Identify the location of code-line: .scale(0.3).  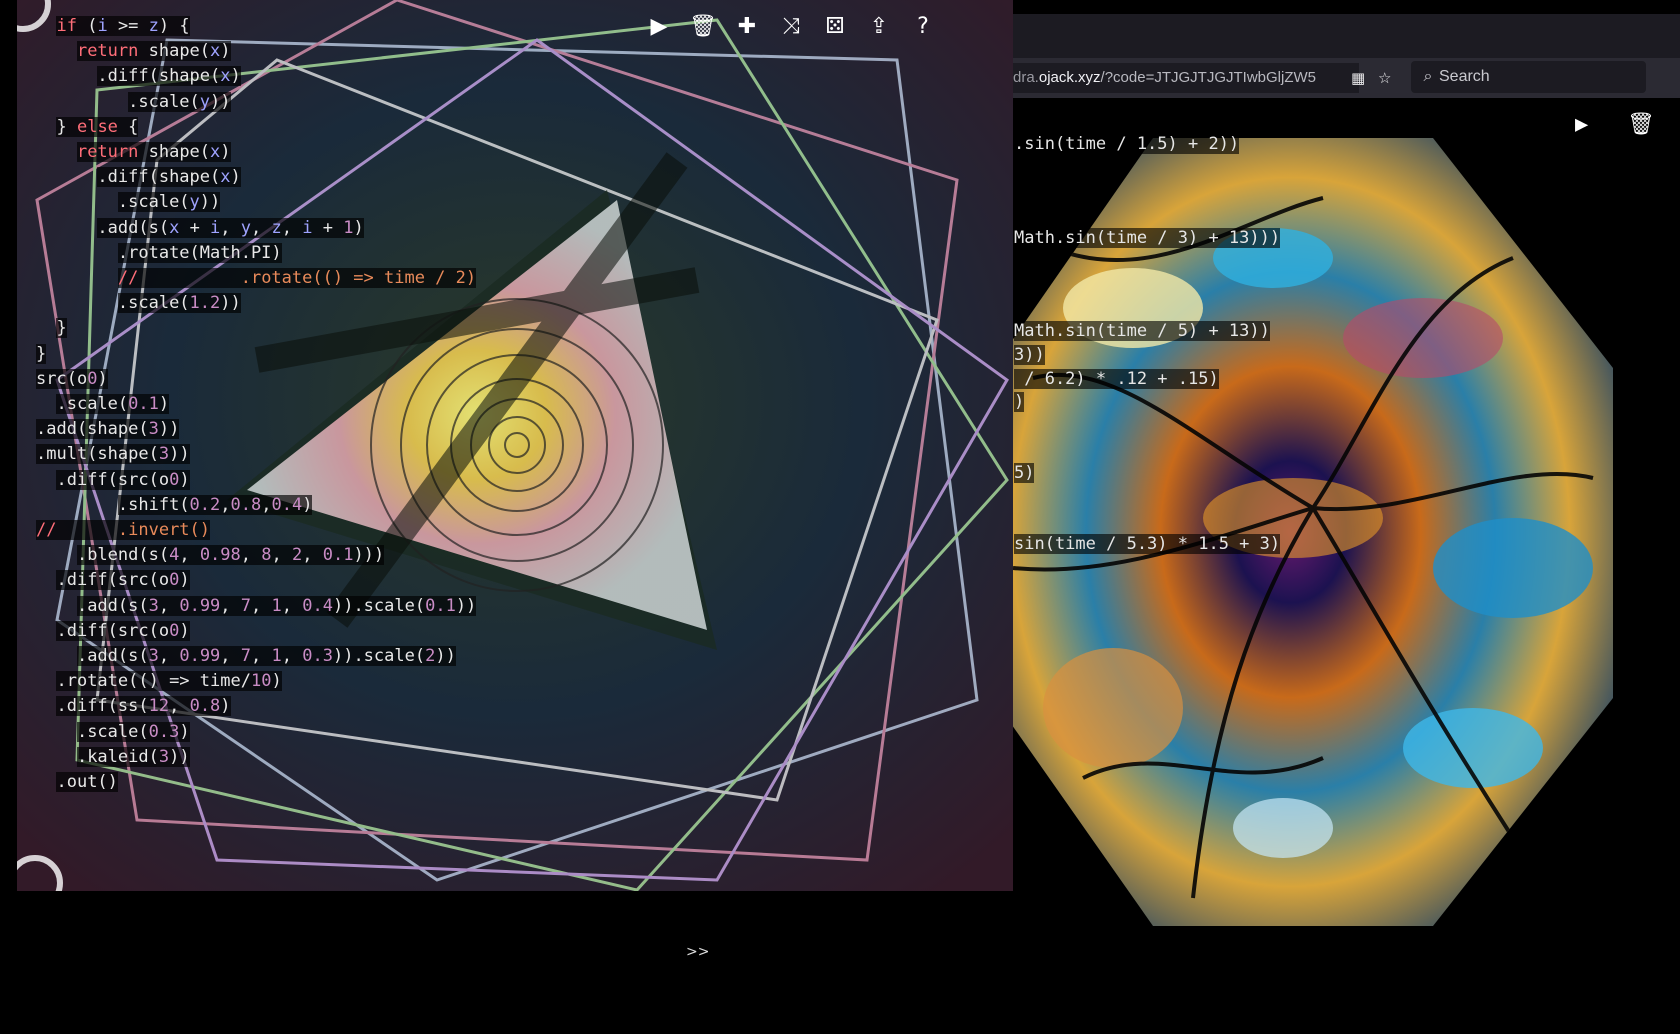
(386, 732).